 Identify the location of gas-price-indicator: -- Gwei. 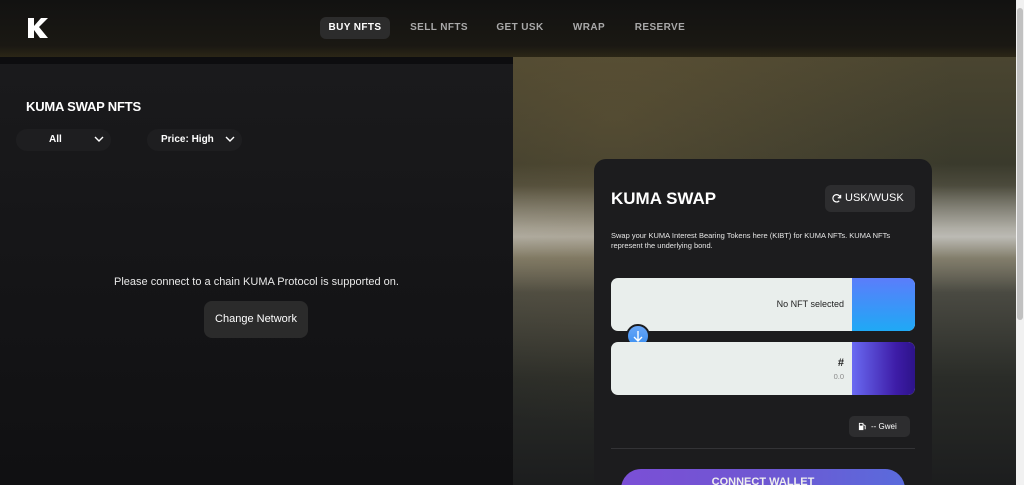
(879, 426).